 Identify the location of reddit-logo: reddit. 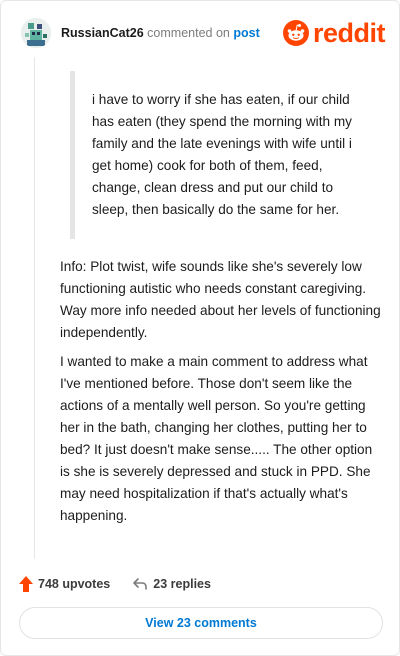
(334, 32).